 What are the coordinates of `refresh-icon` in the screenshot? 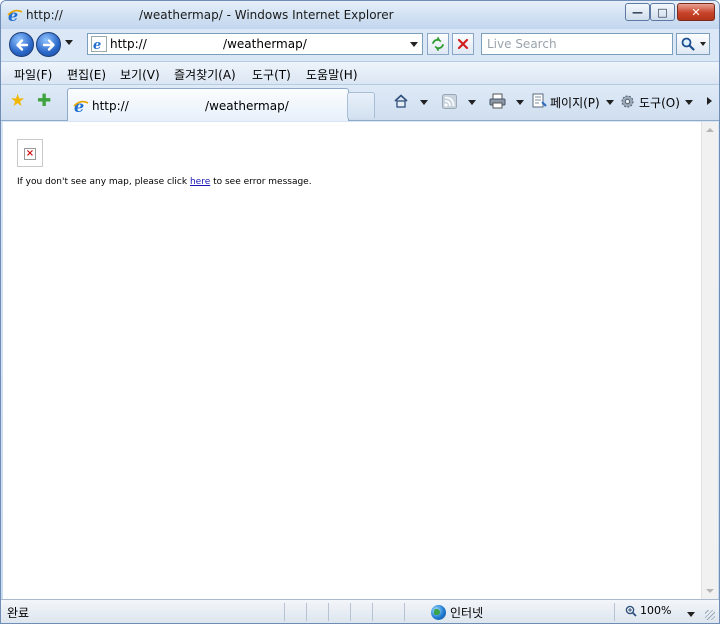 It's located at (438, 44).